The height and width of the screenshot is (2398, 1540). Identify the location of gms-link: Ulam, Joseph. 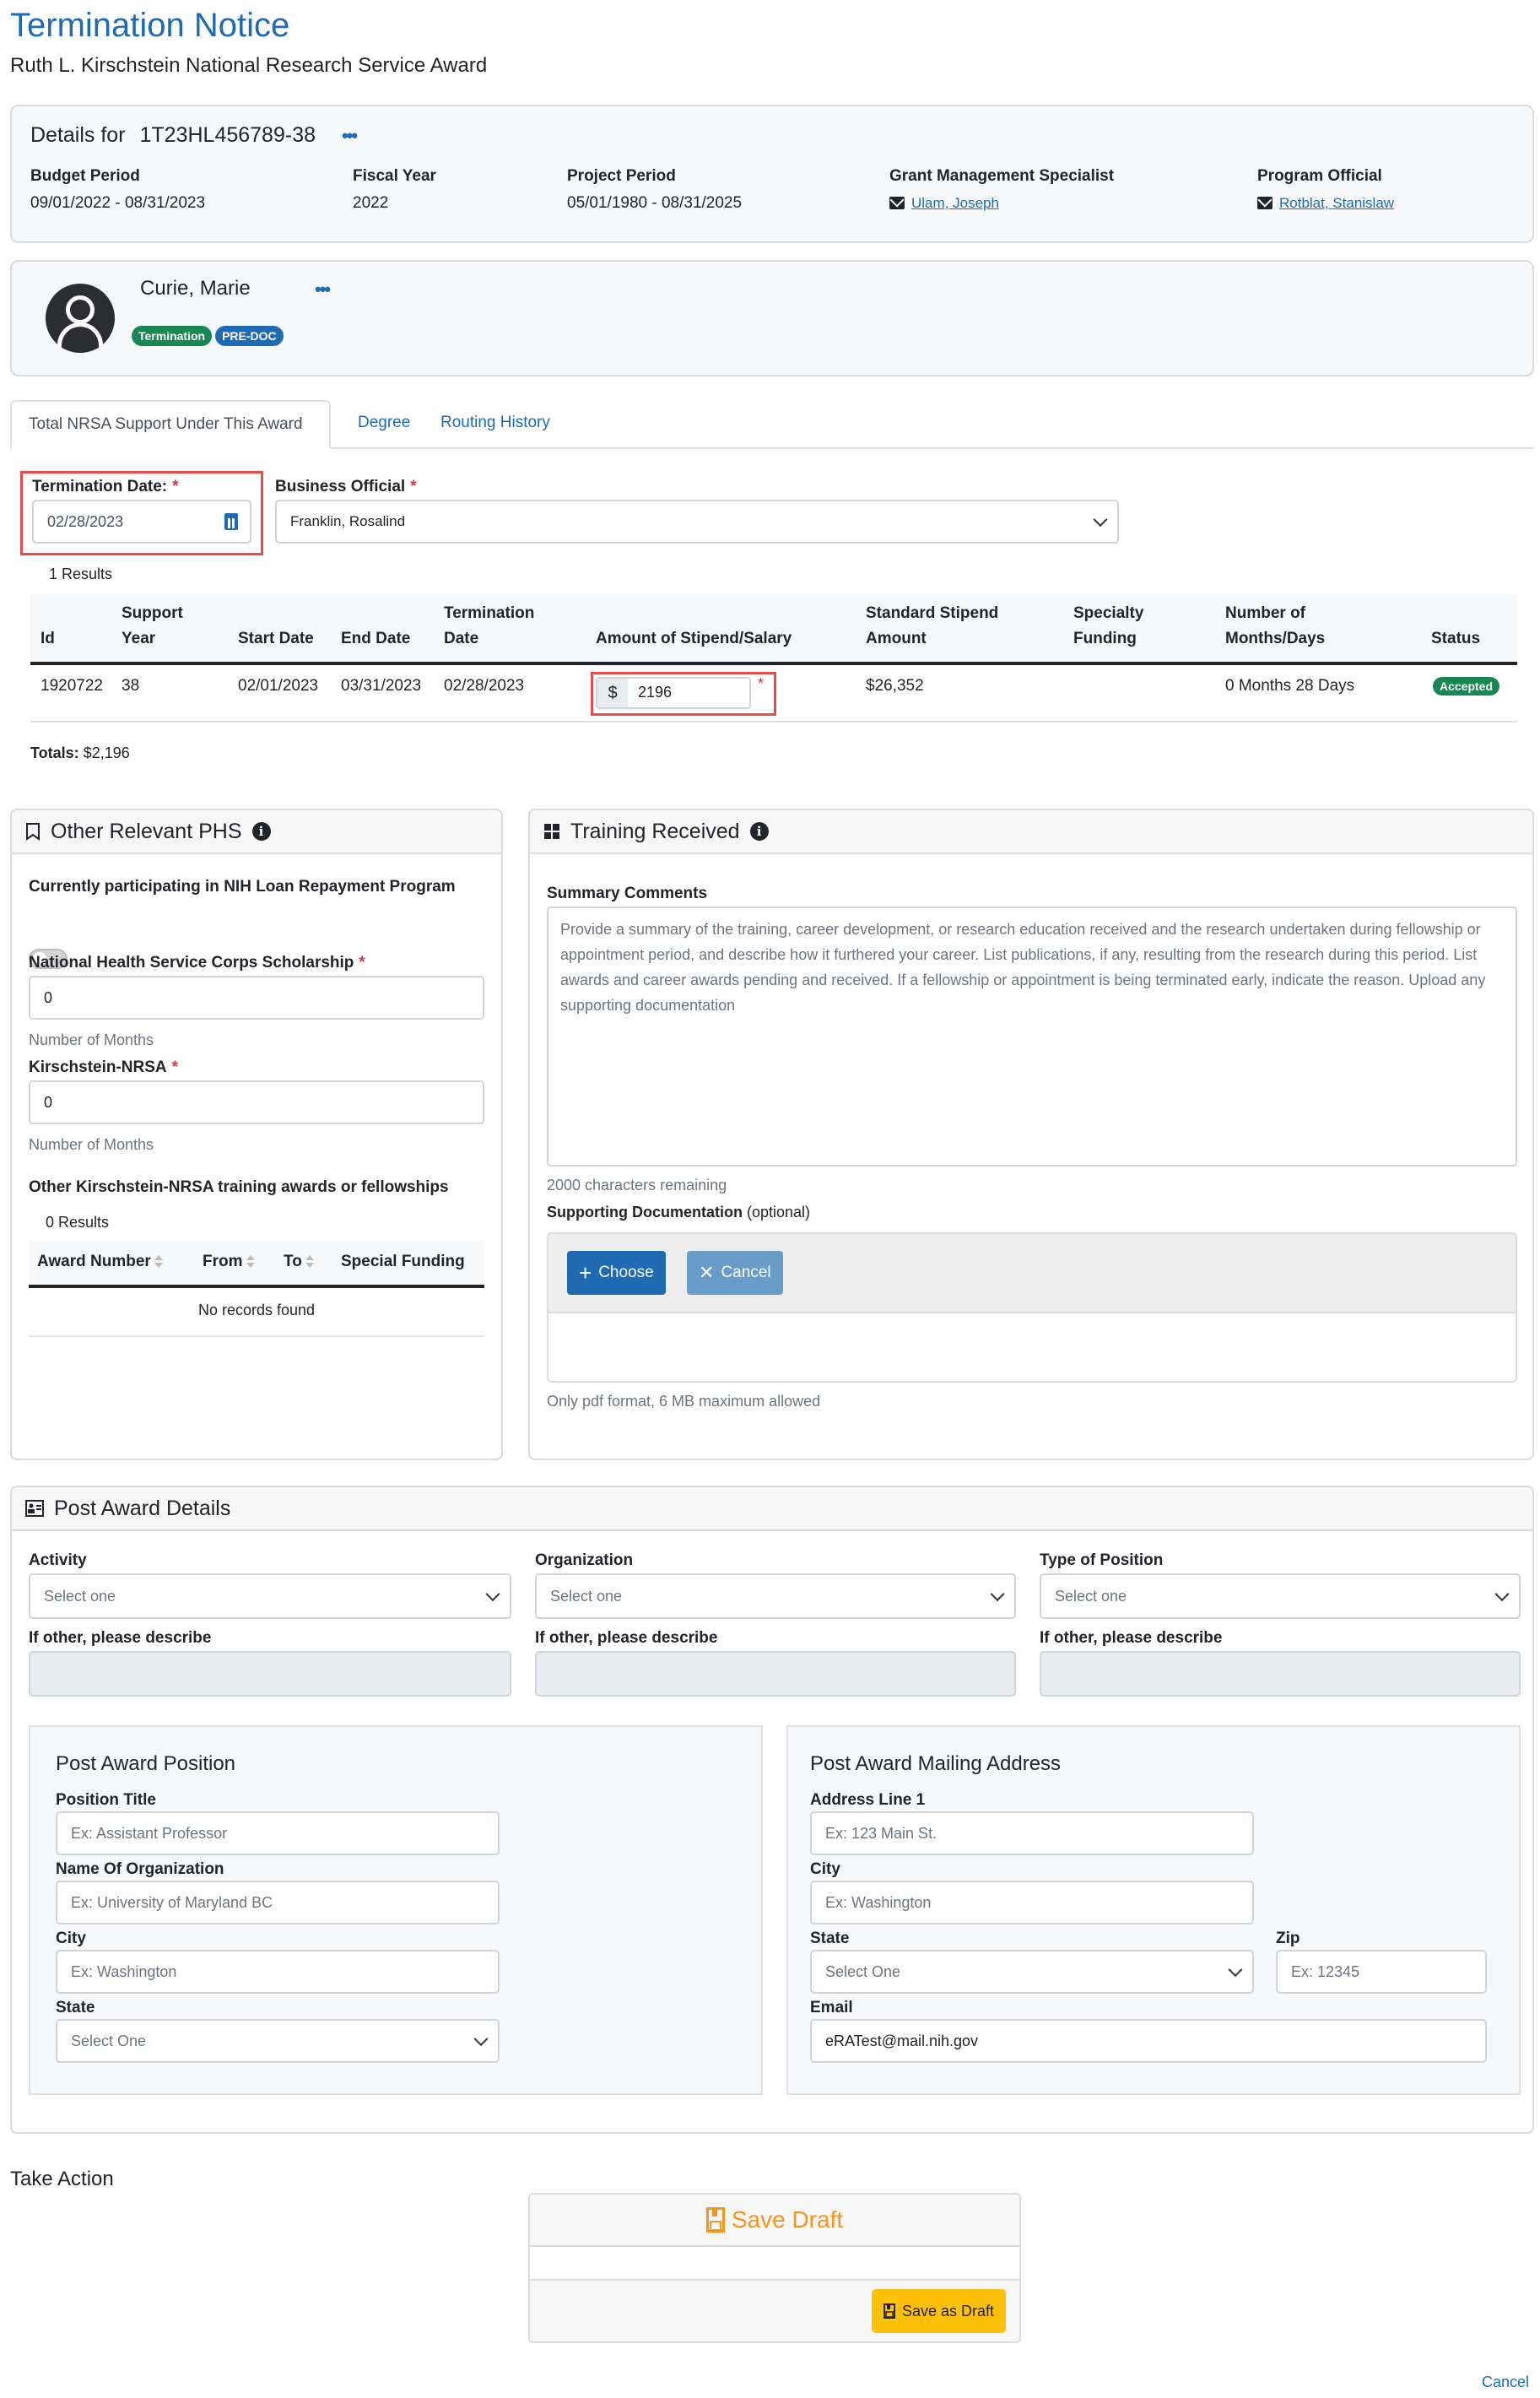
(955, 203).